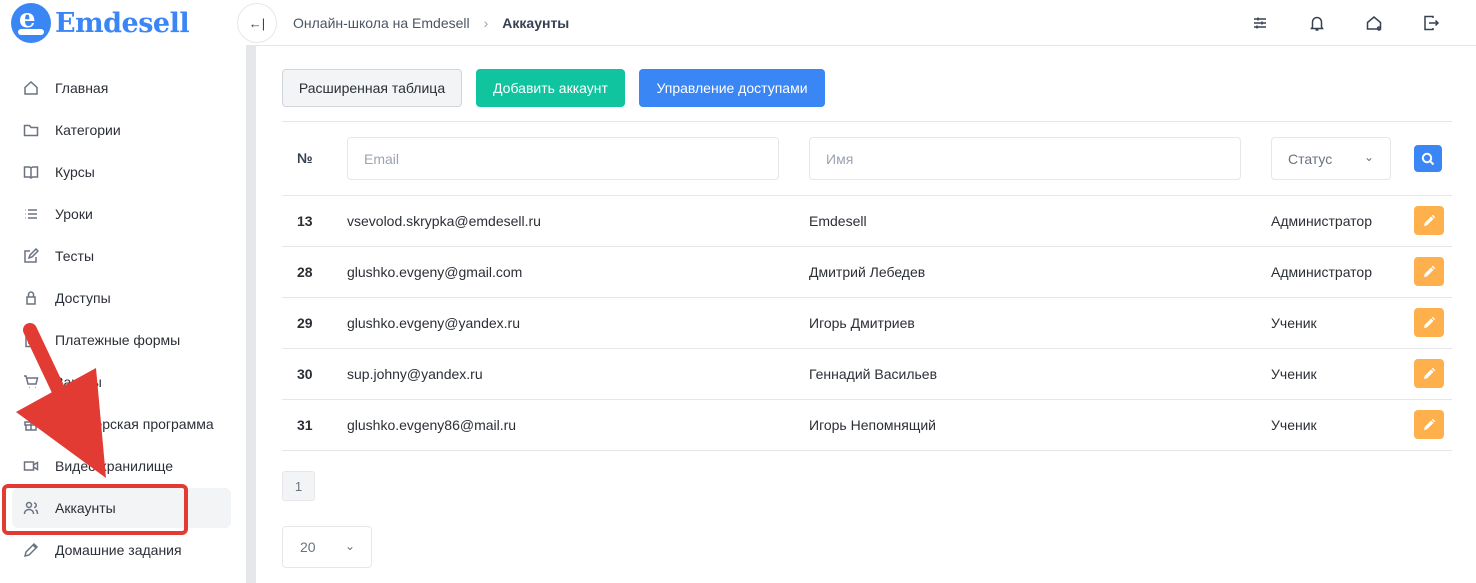 This screenshot has height=583, width=1476. I want to click on collapse-sidebar-icon: ←|, so click(257, 23).